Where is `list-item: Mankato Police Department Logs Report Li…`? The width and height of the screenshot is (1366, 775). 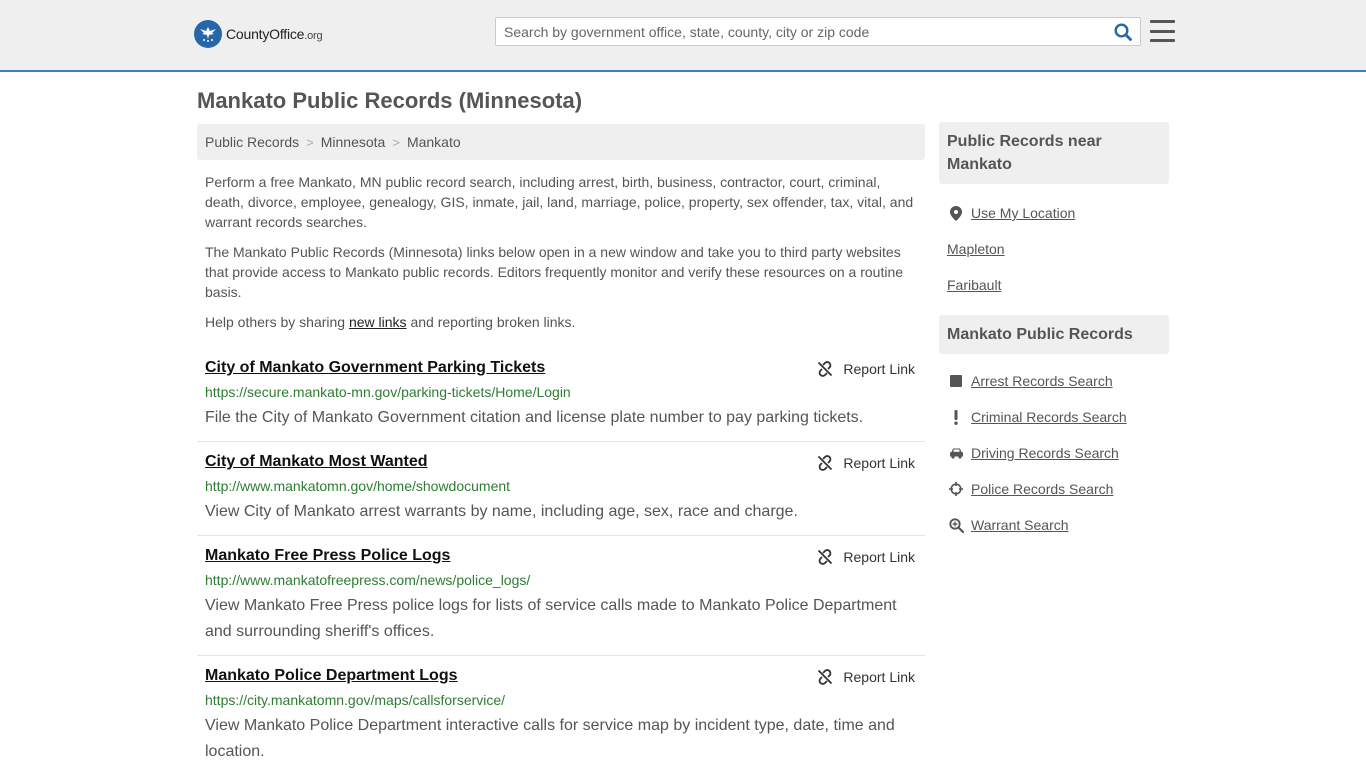
list-item: Mankato Police Department Logs Report Li… is located at coordinates (561, 715).